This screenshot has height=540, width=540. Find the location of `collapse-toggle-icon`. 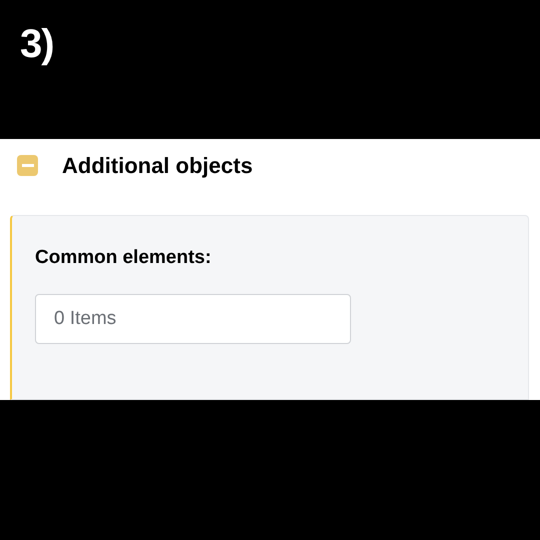

collapse-toggle-icon is located at coordinates (27, 165).